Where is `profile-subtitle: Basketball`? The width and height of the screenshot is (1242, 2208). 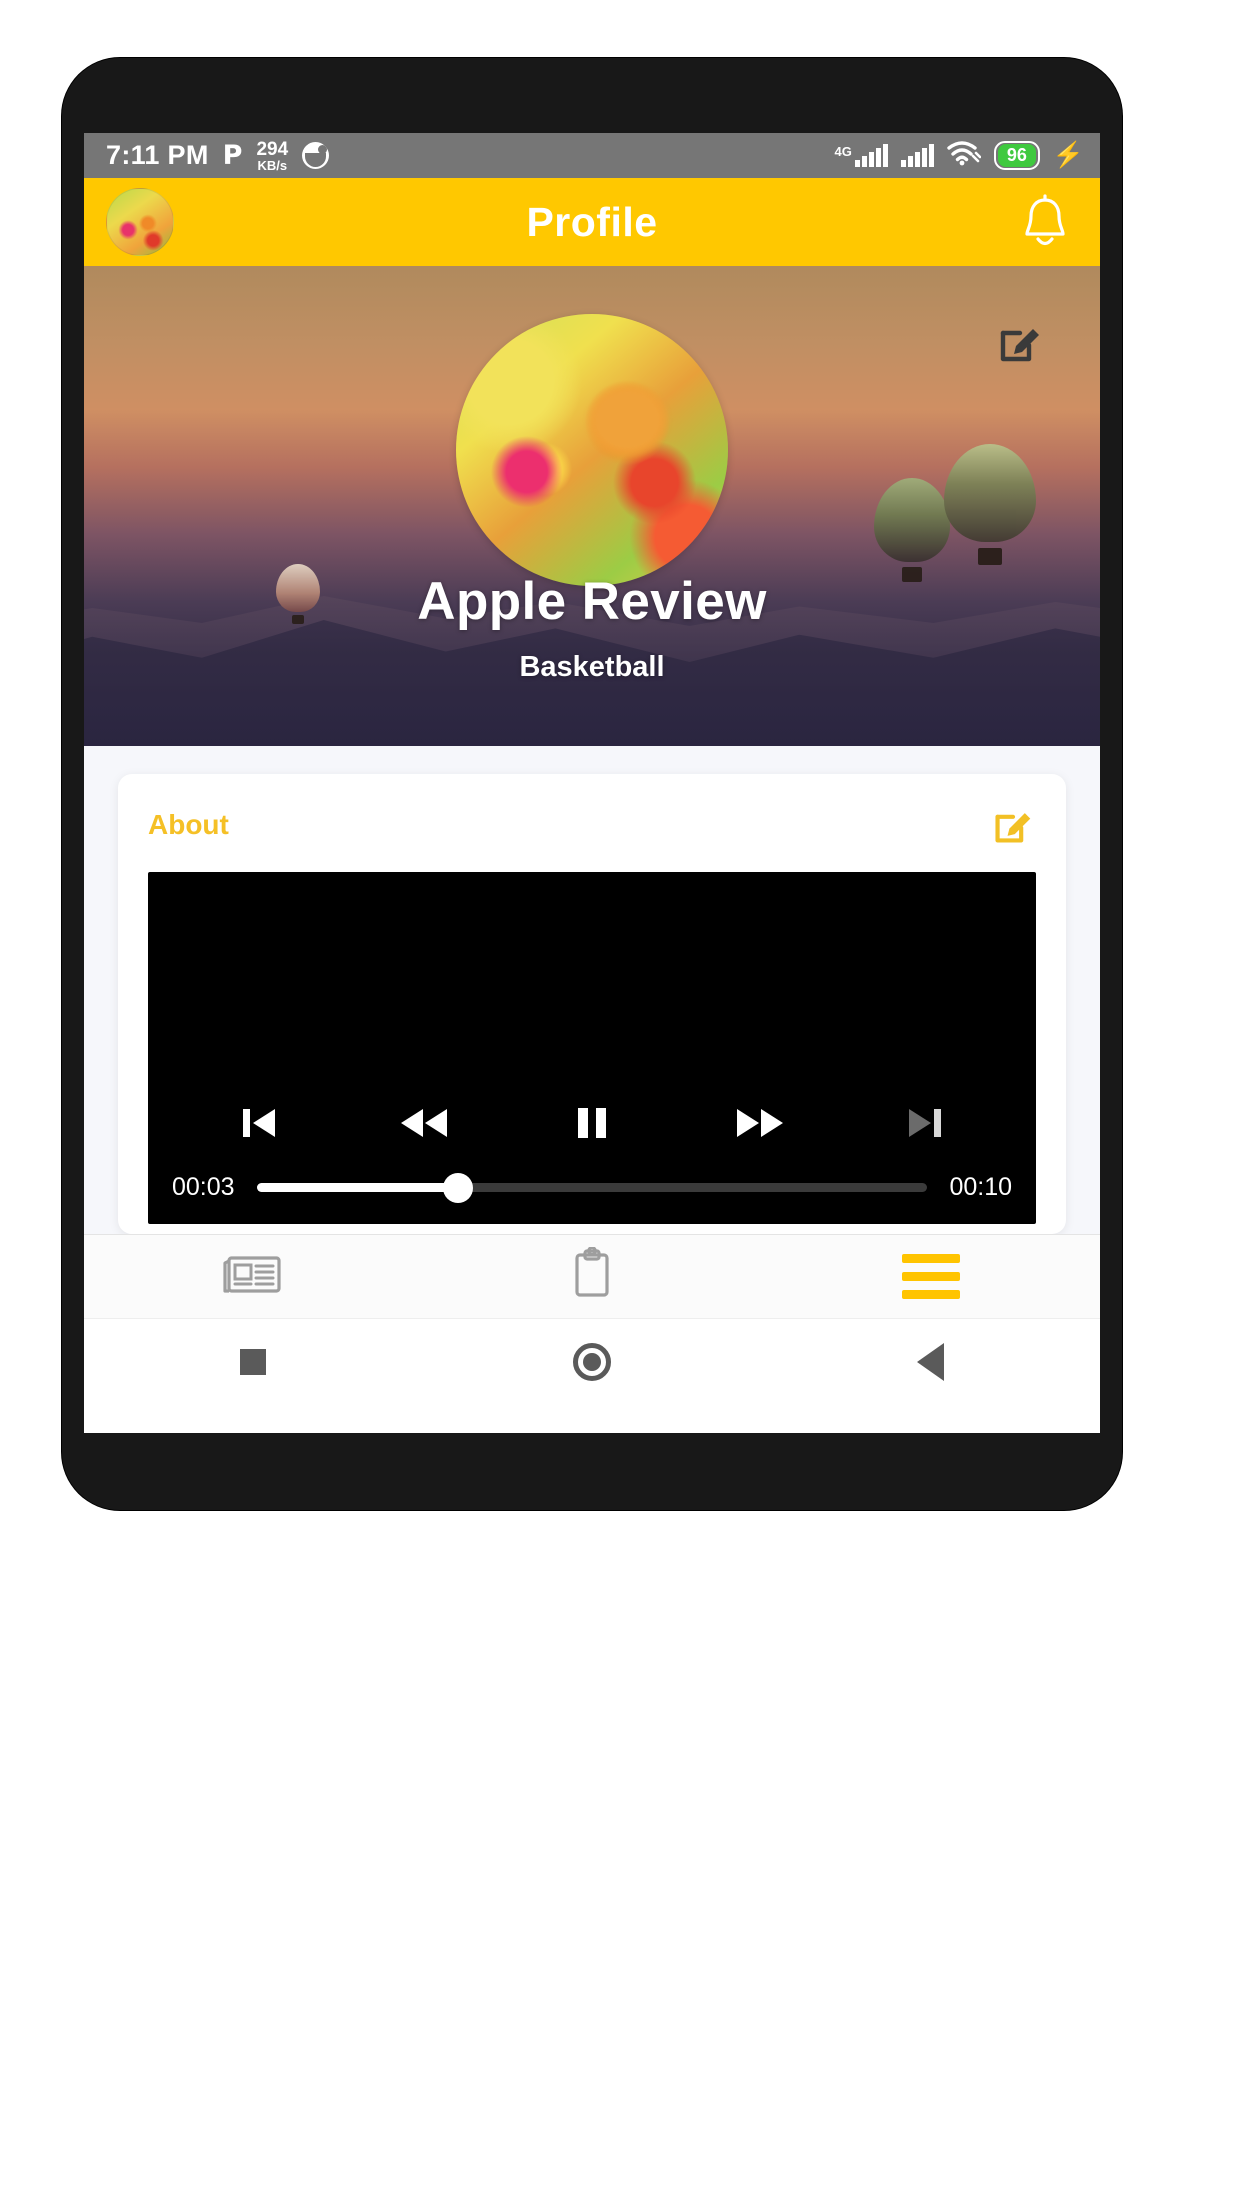 profile-subtitle: Basketball is located at coordinates (592, 667).